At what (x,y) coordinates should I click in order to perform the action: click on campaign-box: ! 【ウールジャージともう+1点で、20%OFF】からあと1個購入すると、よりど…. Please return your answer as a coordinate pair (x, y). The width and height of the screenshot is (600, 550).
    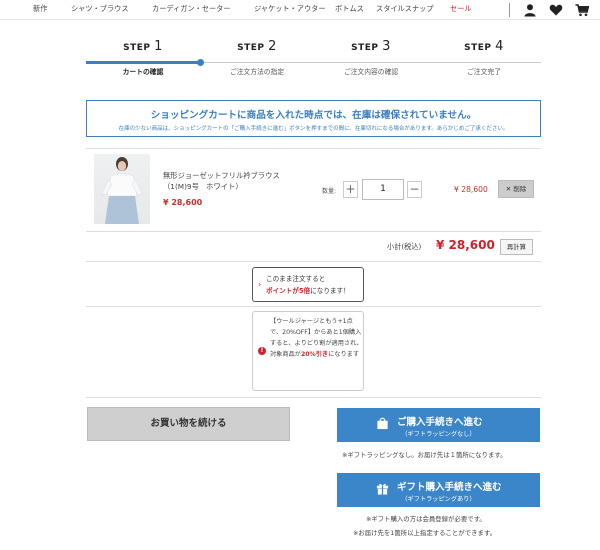
    Looking at the image, I should click on (308, 351).